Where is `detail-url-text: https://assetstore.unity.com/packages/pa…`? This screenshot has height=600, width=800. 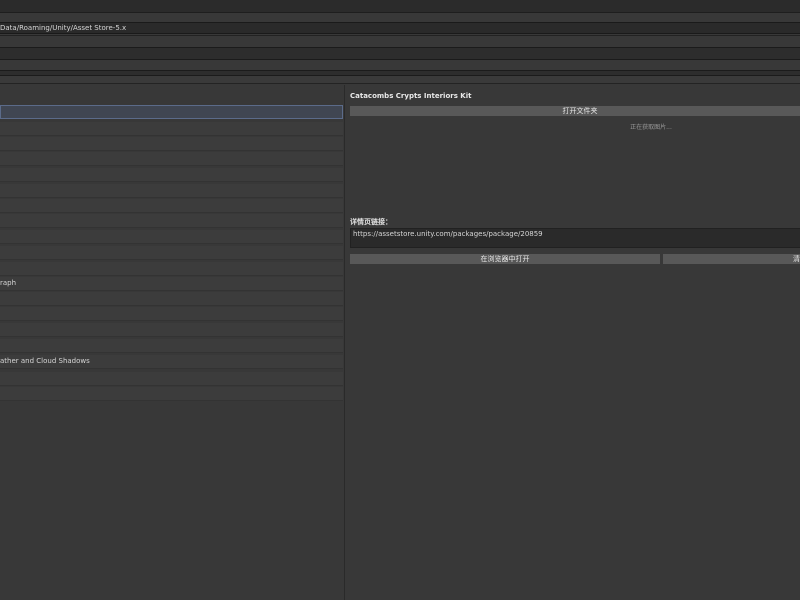 detail-url-text: https://assetstore.unity.com/packages/pa… is located at coordinates (448, 234).